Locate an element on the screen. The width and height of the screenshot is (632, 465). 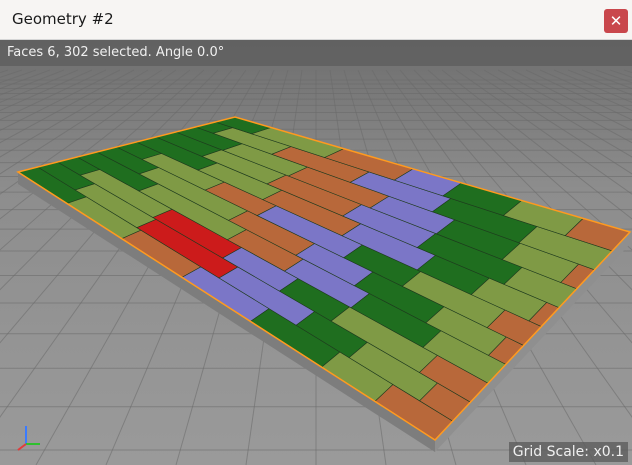
close-button: ✕ is located at coordinates (616, 21).